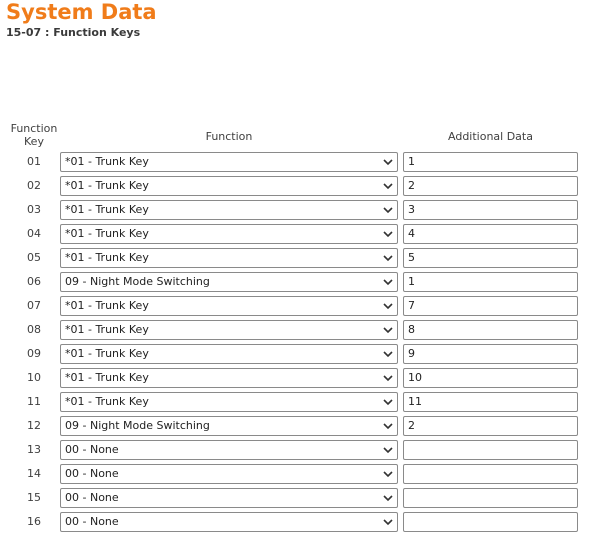 Image resolution: width=609 pixels, height=540 pixels. I want to click on function-key-number: 09, so click(34, 353).